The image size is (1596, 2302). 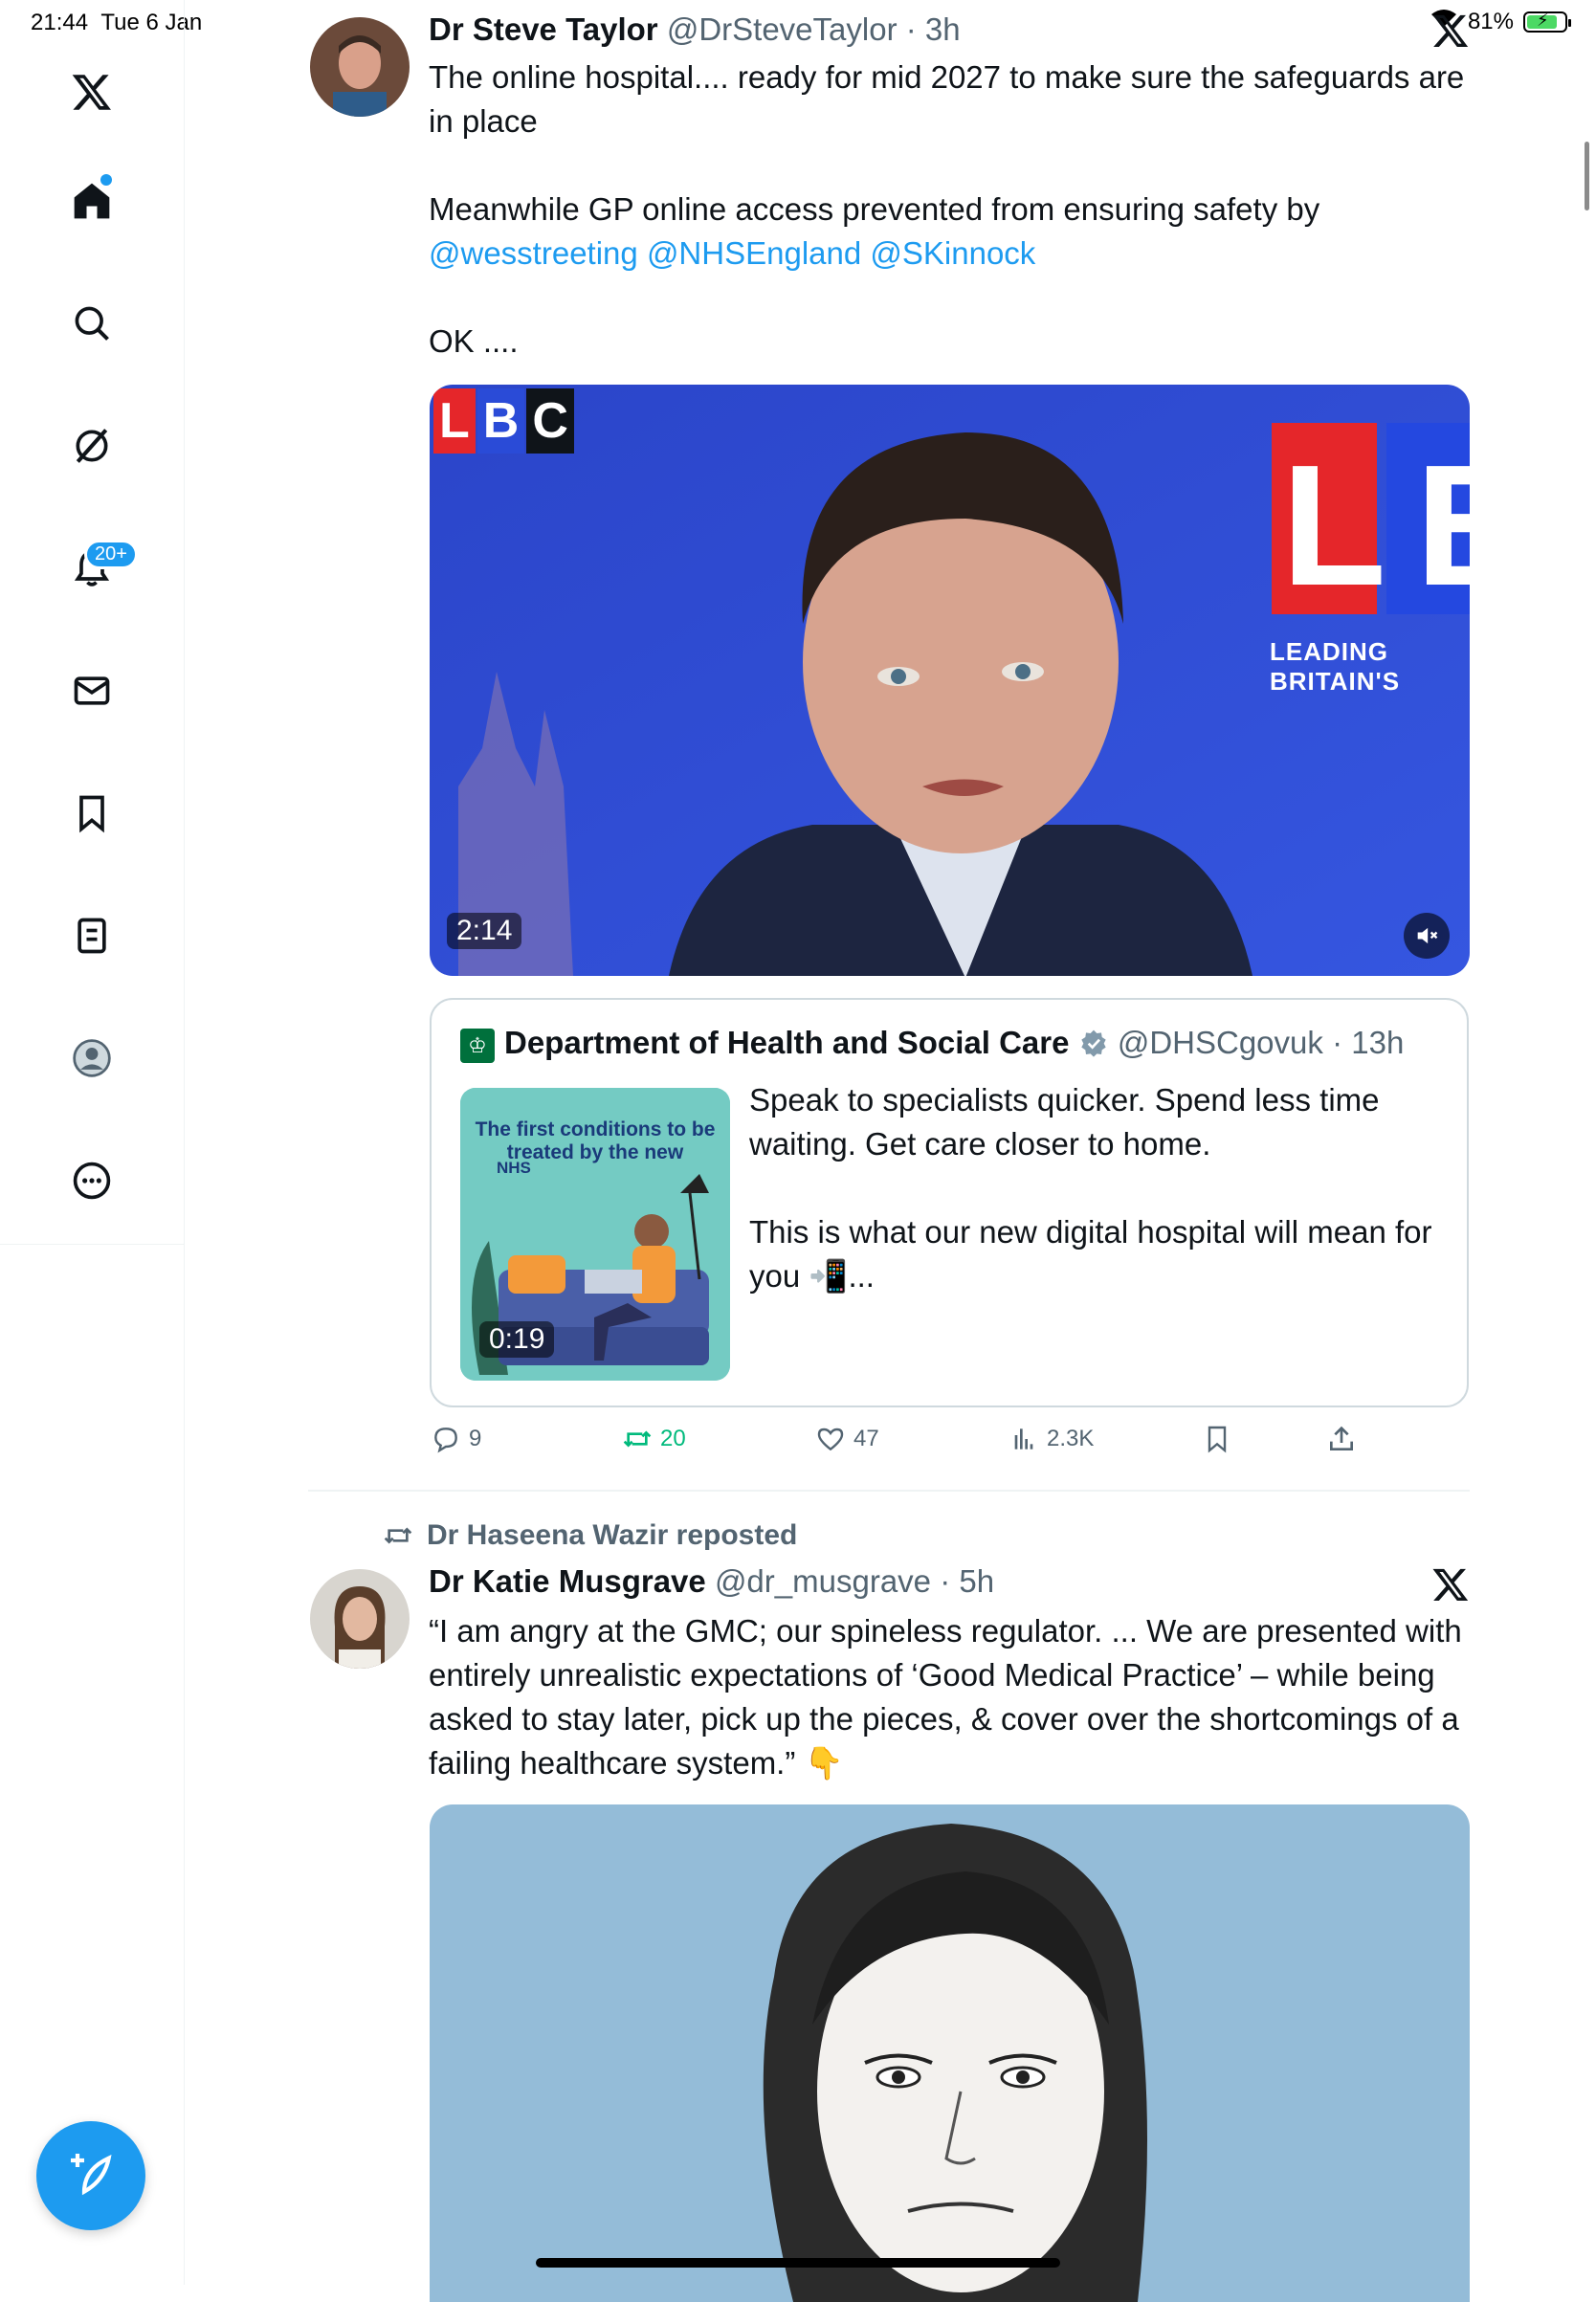 I want to click on share-button, so click(x=1342, y=1439).